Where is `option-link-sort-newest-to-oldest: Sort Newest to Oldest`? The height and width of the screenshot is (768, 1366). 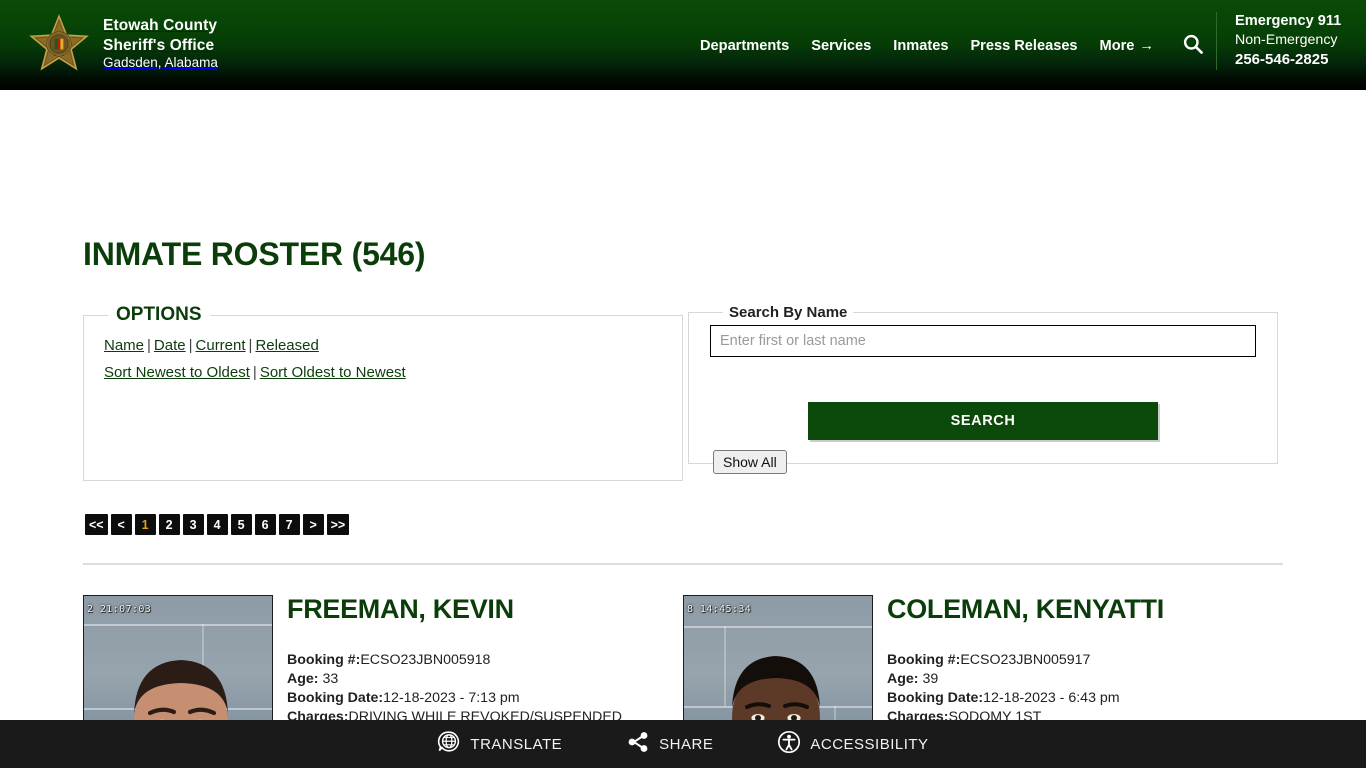
option-link-sort-newest-to-oldest: Sort Newest to Oldest is located at coordinates (177, 372).